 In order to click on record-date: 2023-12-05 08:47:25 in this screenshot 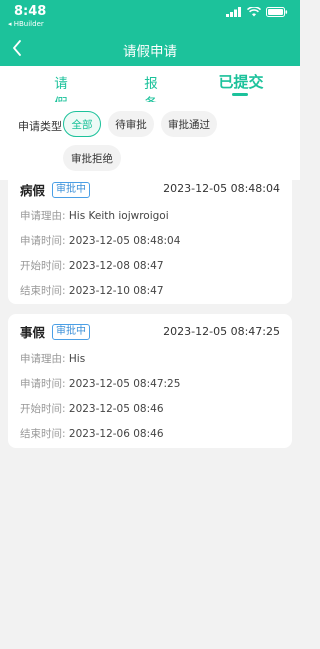, I will do `click(221, 331)`.